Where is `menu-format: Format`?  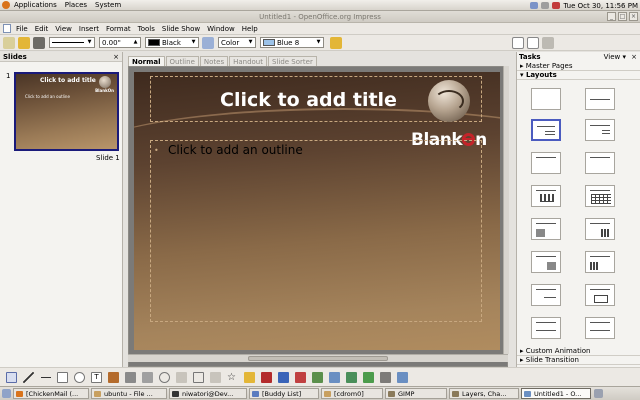
menu-format: Format is located at coordinates (118, 29).